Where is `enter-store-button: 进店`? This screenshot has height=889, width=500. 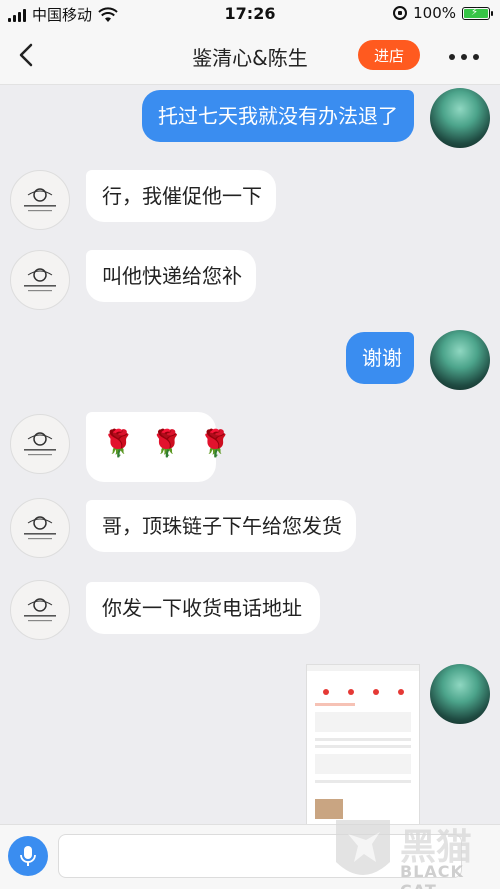 enter-store-button: 进店 is located at coordinates (389, 55).